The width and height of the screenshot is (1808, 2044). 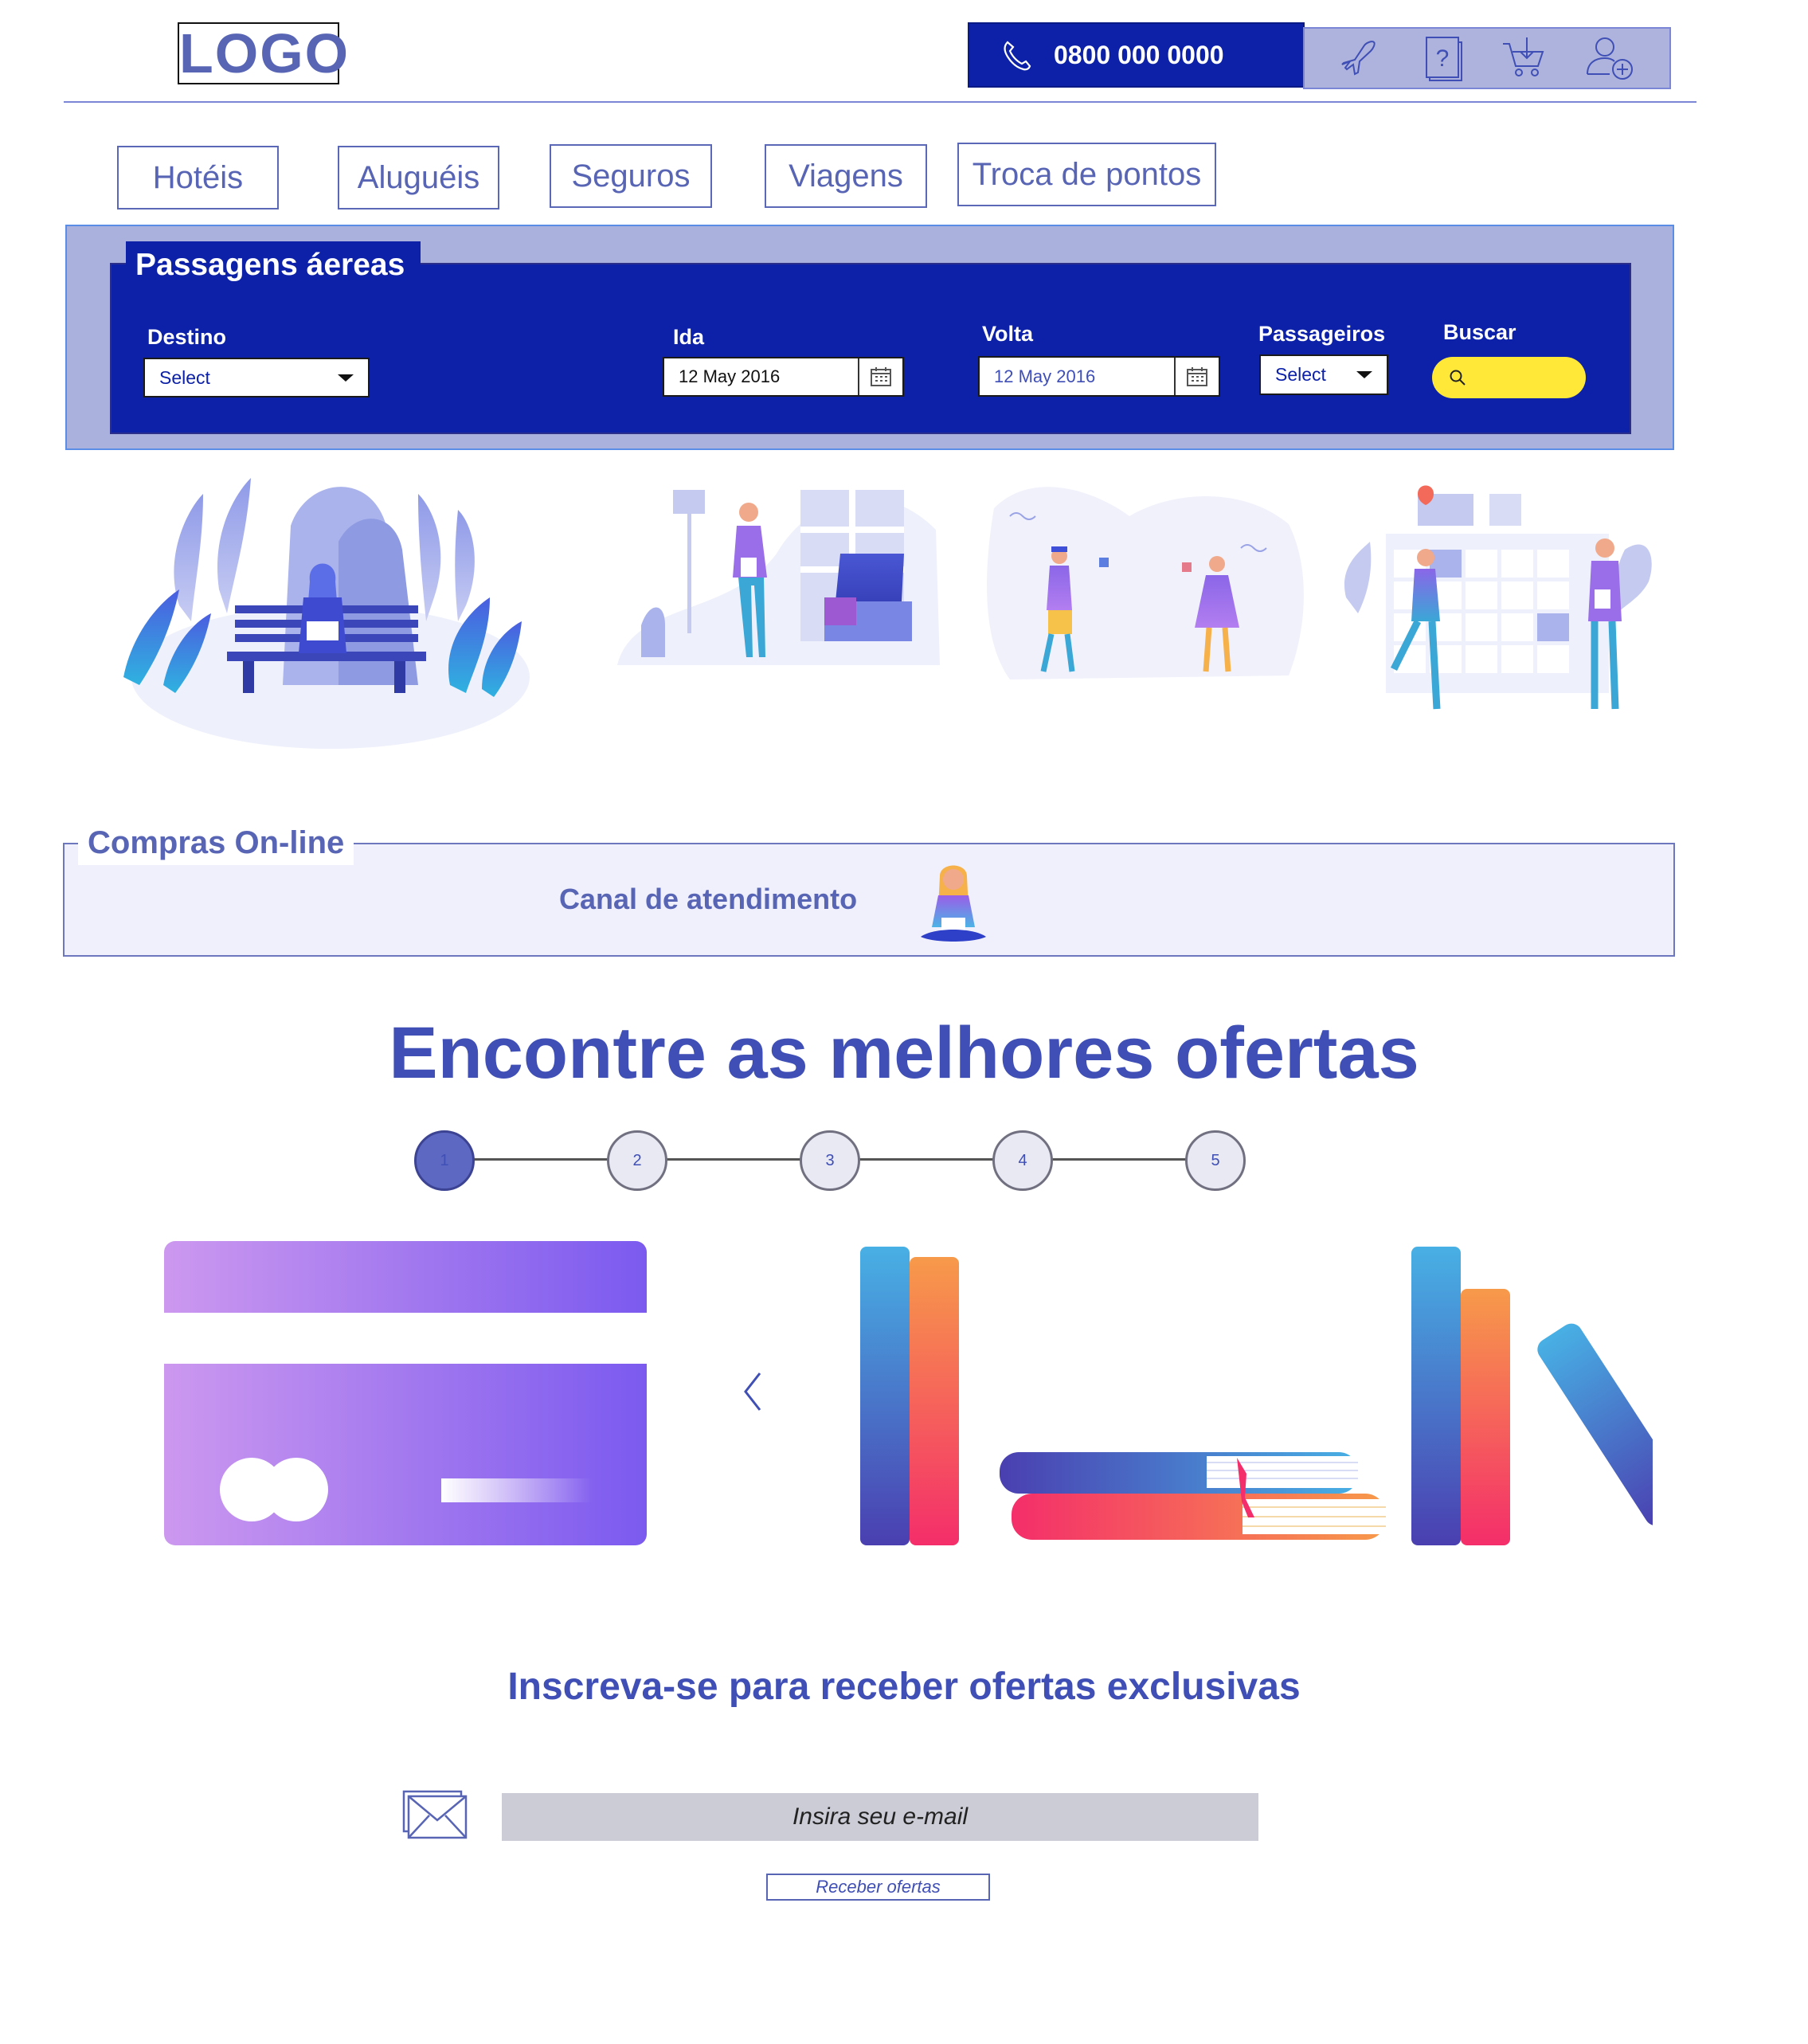 I want to click on carousel-step-1: 1, so click(x=444, y=1160).